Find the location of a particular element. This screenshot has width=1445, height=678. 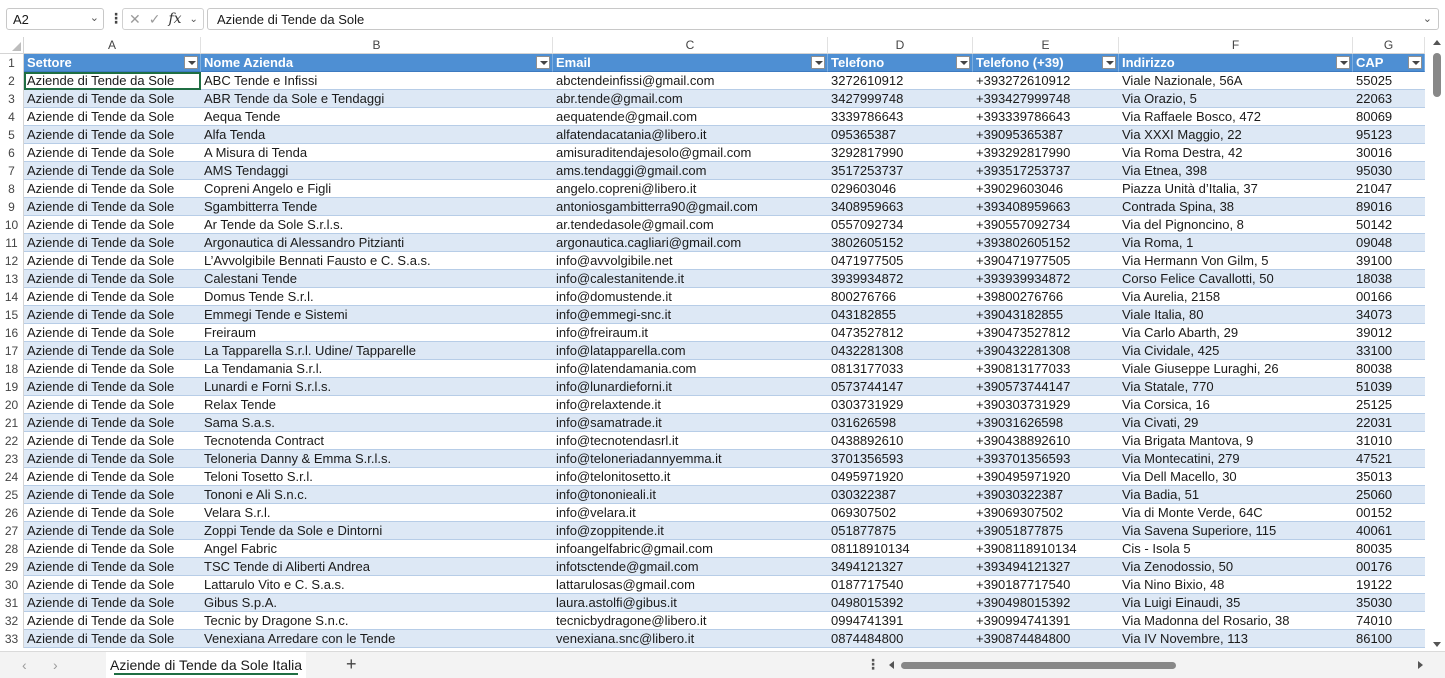

table-cell: Via Badia, 51 is located at coordinates (1236, 495).